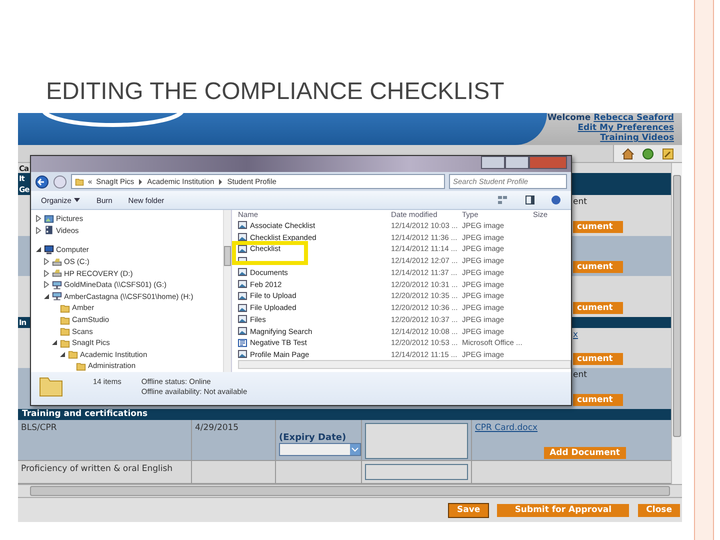  What do you see at coordinates (493, 162) in the screenshot?
I see `minimize-button` at bounding box center [493, 162].